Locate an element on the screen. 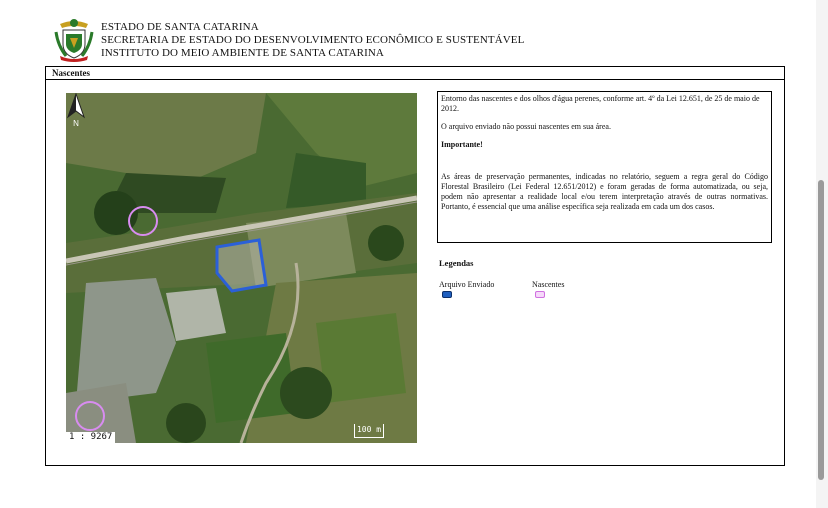  uploaded-area-polygon is located at coordinates (241, 265).